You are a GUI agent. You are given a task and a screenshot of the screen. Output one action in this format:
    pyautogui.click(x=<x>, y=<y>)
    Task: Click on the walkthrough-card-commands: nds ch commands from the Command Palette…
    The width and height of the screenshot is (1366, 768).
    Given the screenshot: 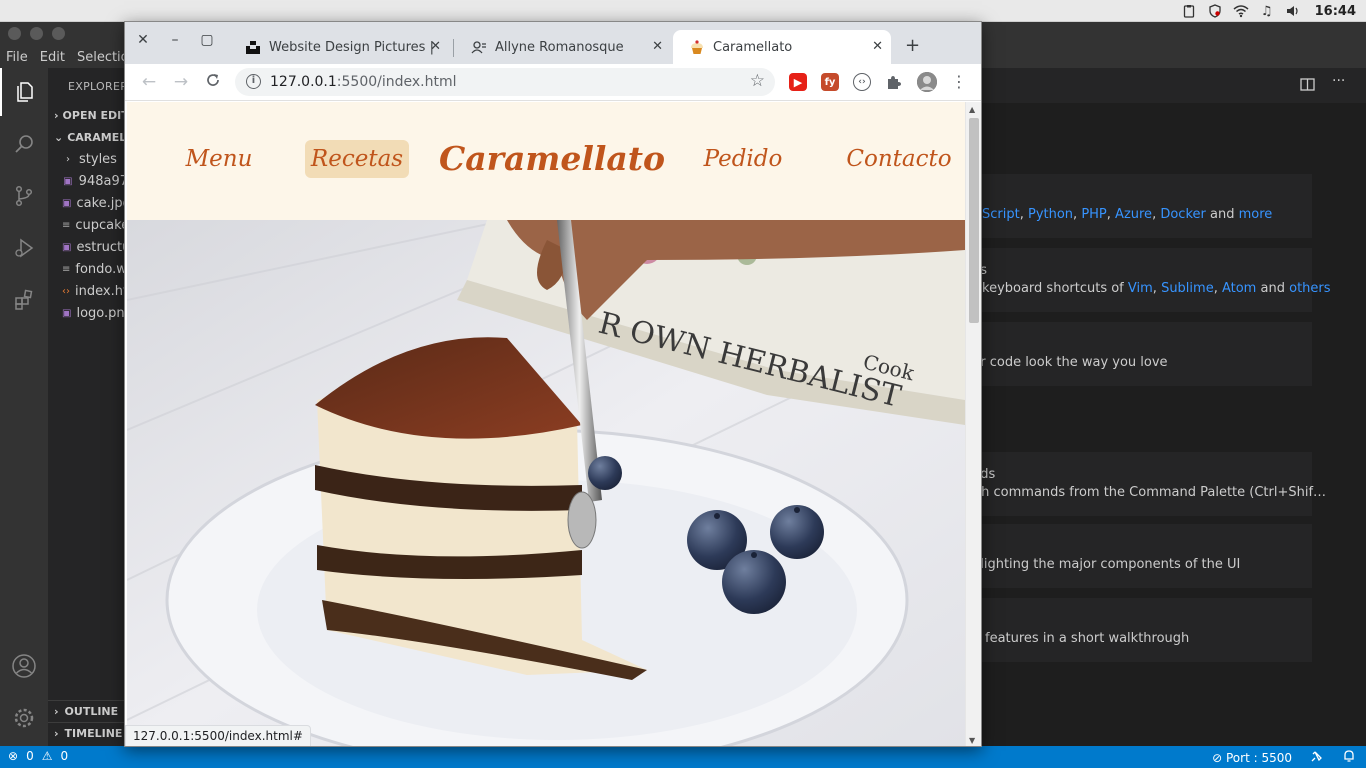 What is the action you would take?
    pyautogui.click(x=1149, y=484)
    